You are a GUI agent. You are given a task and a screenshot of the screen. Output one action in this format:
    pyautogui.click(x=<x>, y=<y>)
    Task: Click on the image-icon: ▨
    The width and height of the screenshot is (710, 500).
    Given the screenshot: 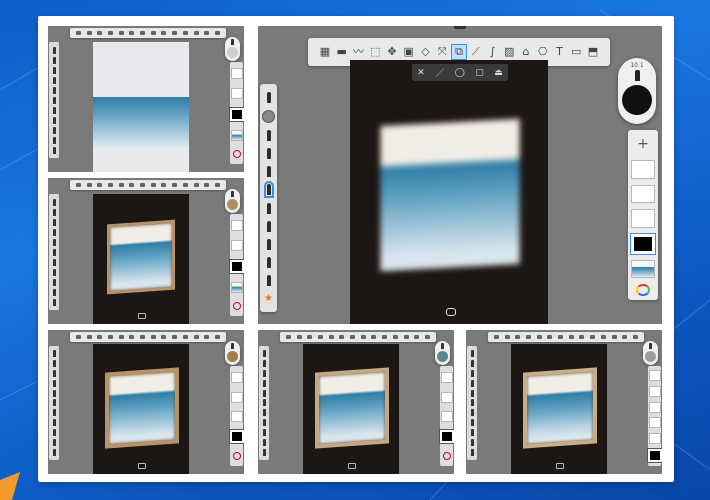 What is the action you would take?
    pyautogui.click(x=509, y=52)
    